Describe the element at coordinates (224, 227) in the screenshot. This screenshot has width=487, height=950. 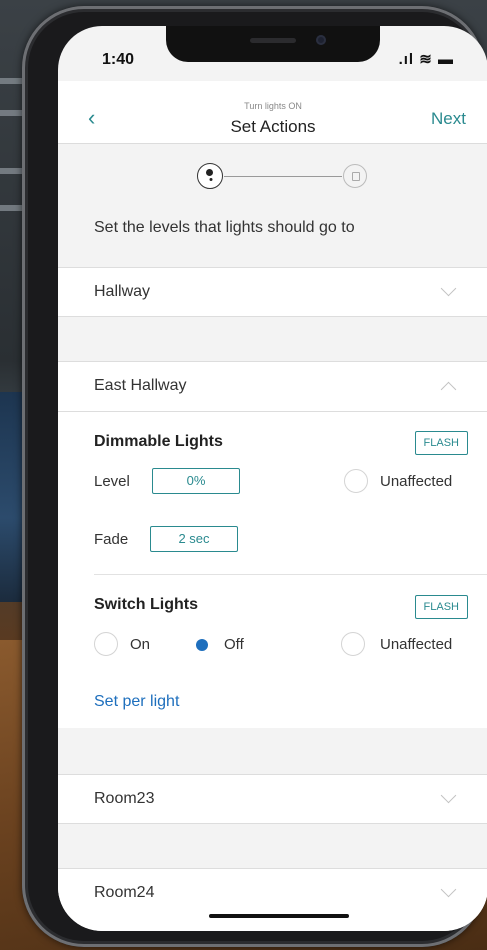
I see `instructions-text: Set the levels that lights should go to` at that location.